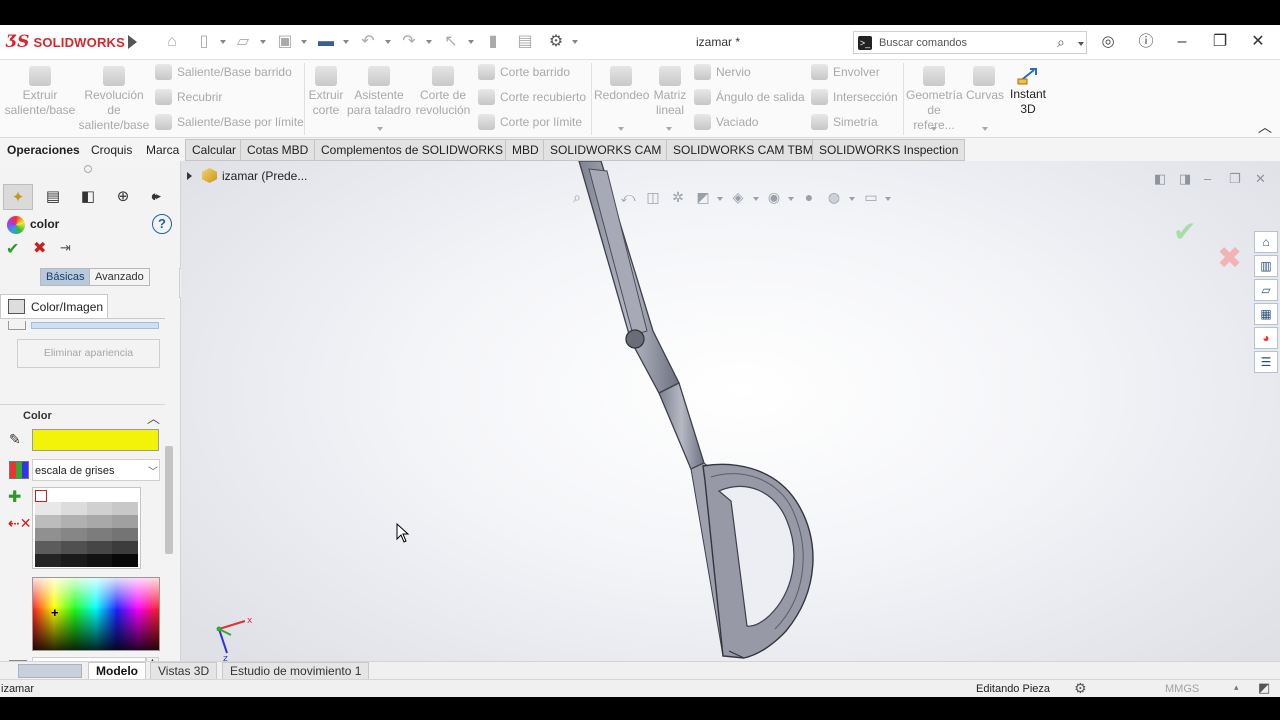 This screenshot has width=1280, height=720. Describe the element at coordinates (19, 525) in the screenshot. I see `remove-color-icon: ⇠✕` at that location.